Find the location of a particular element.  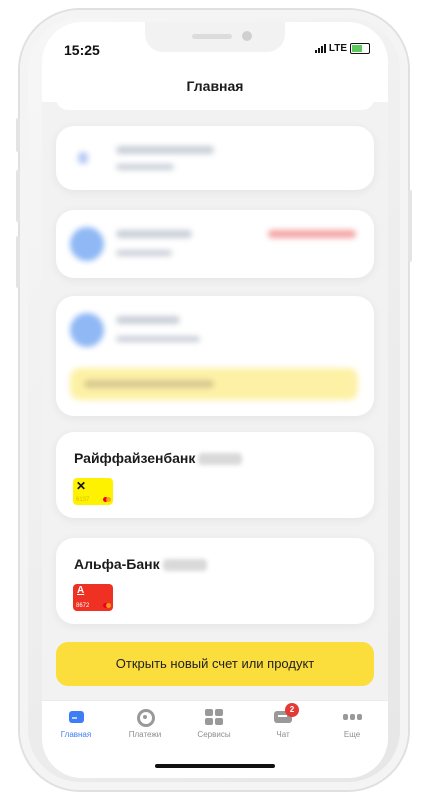

tab-label: Платежи is located at coordinates (145, 734).